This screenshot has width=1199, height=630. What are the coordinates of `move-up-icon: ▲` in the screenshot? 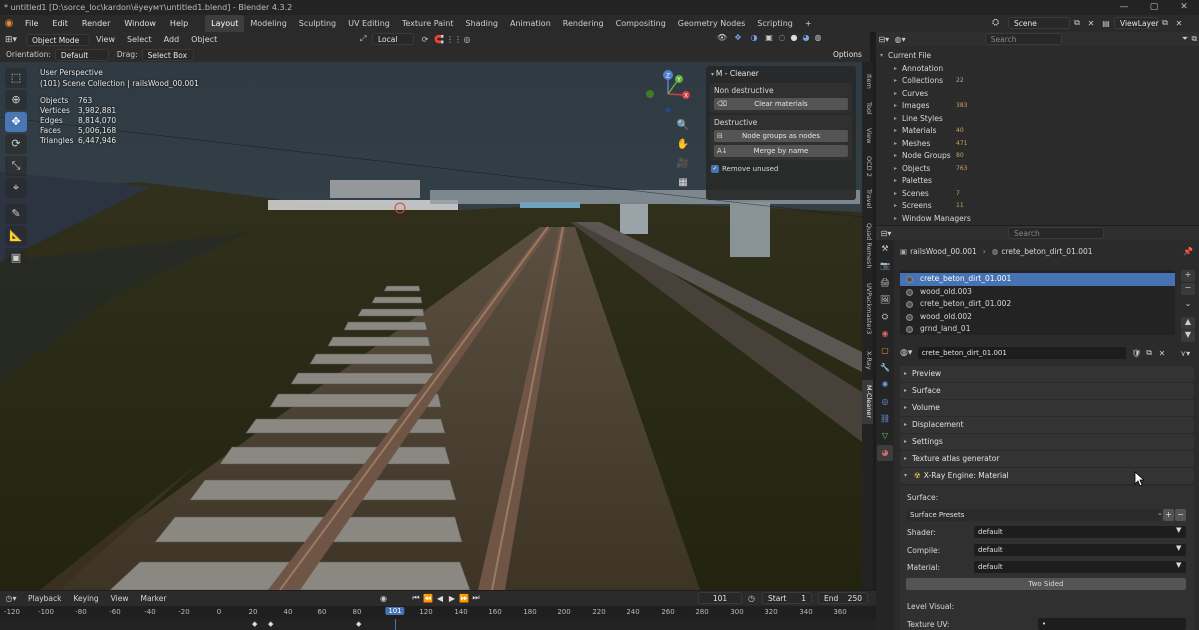 It's located at (1188, 323).